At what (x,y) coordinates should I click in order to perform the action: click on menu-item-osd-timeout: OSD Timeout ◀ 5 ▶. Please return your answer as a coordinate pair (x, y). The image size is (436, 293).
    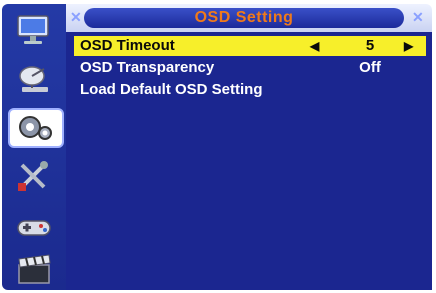
    Looking at the image, I should click on (250, 46).